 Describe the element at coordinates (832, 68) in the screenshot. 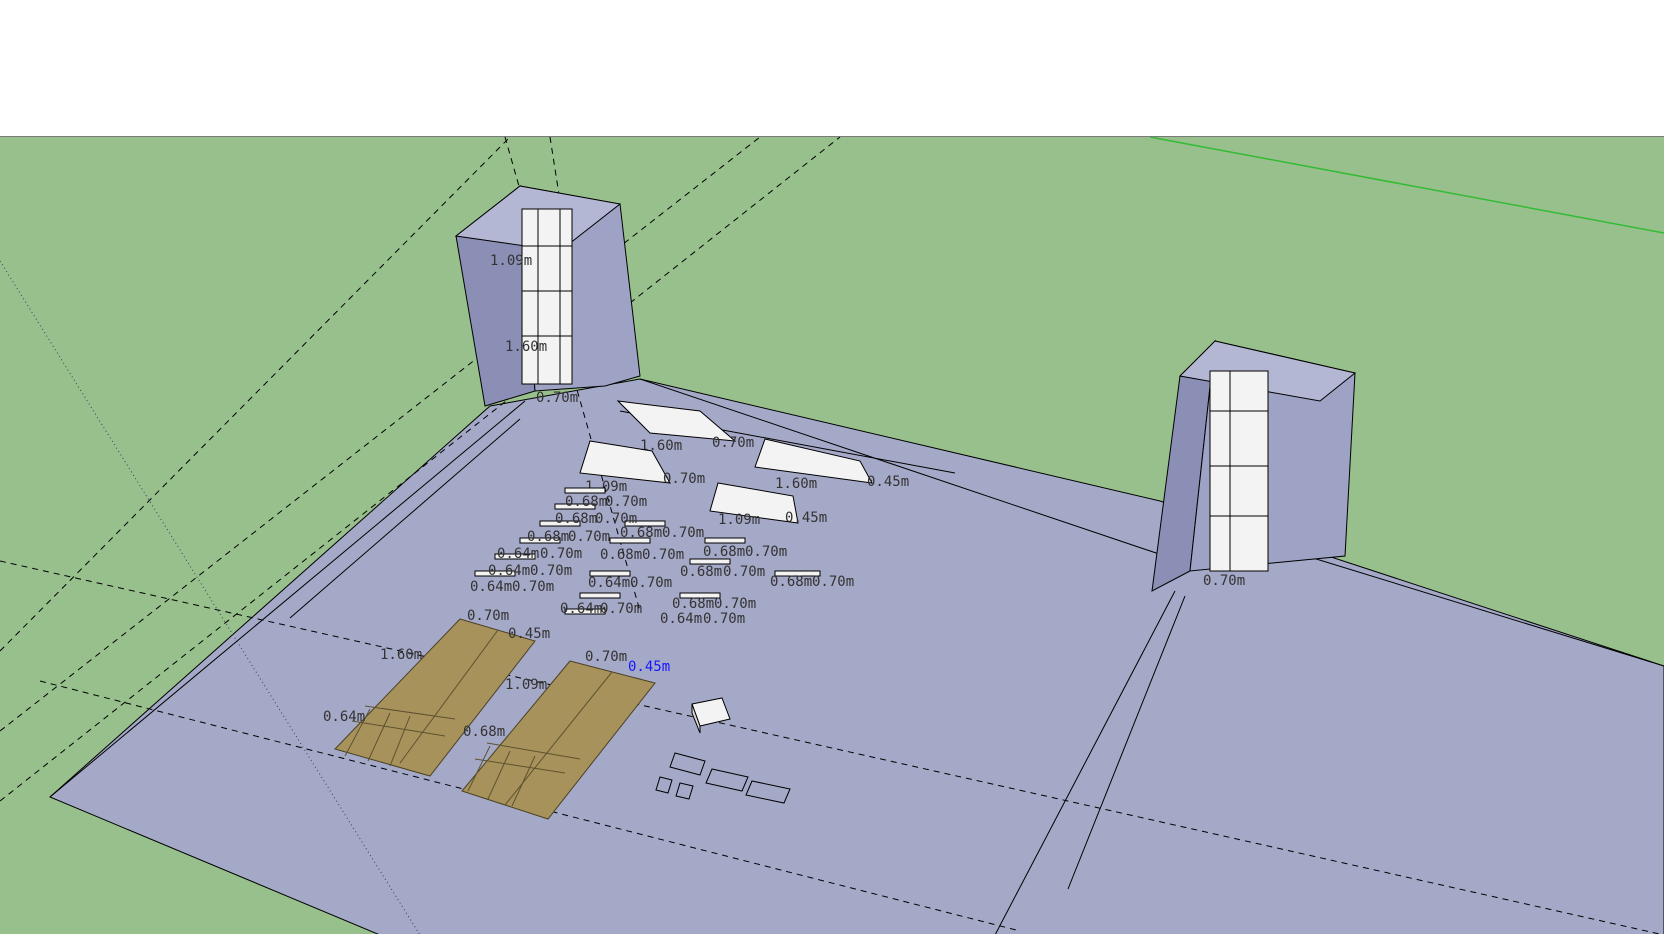

I see `toolbar-area` at that location.